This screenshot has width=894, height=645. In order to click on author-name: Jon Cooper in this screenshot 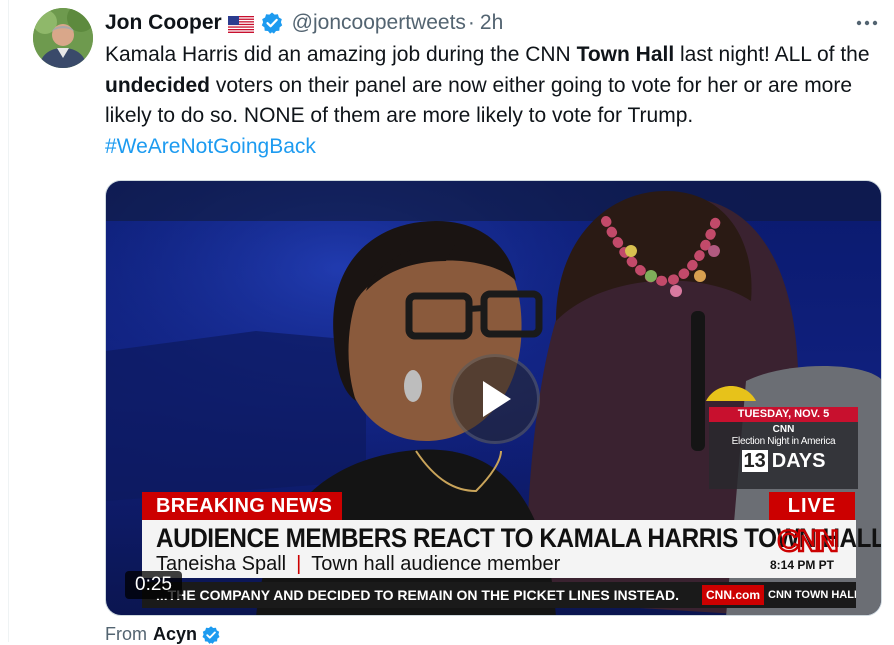, I will do `click(163, 23)`.